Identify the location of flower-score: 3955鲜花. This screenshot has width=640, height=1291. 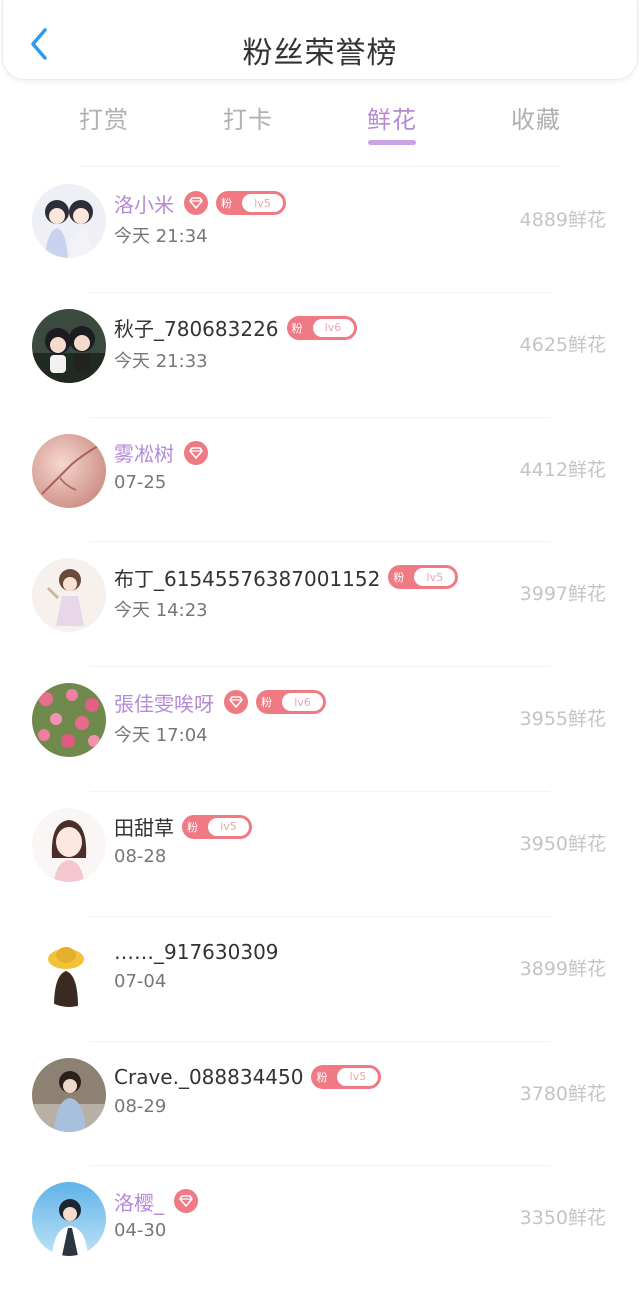
(562, 719).